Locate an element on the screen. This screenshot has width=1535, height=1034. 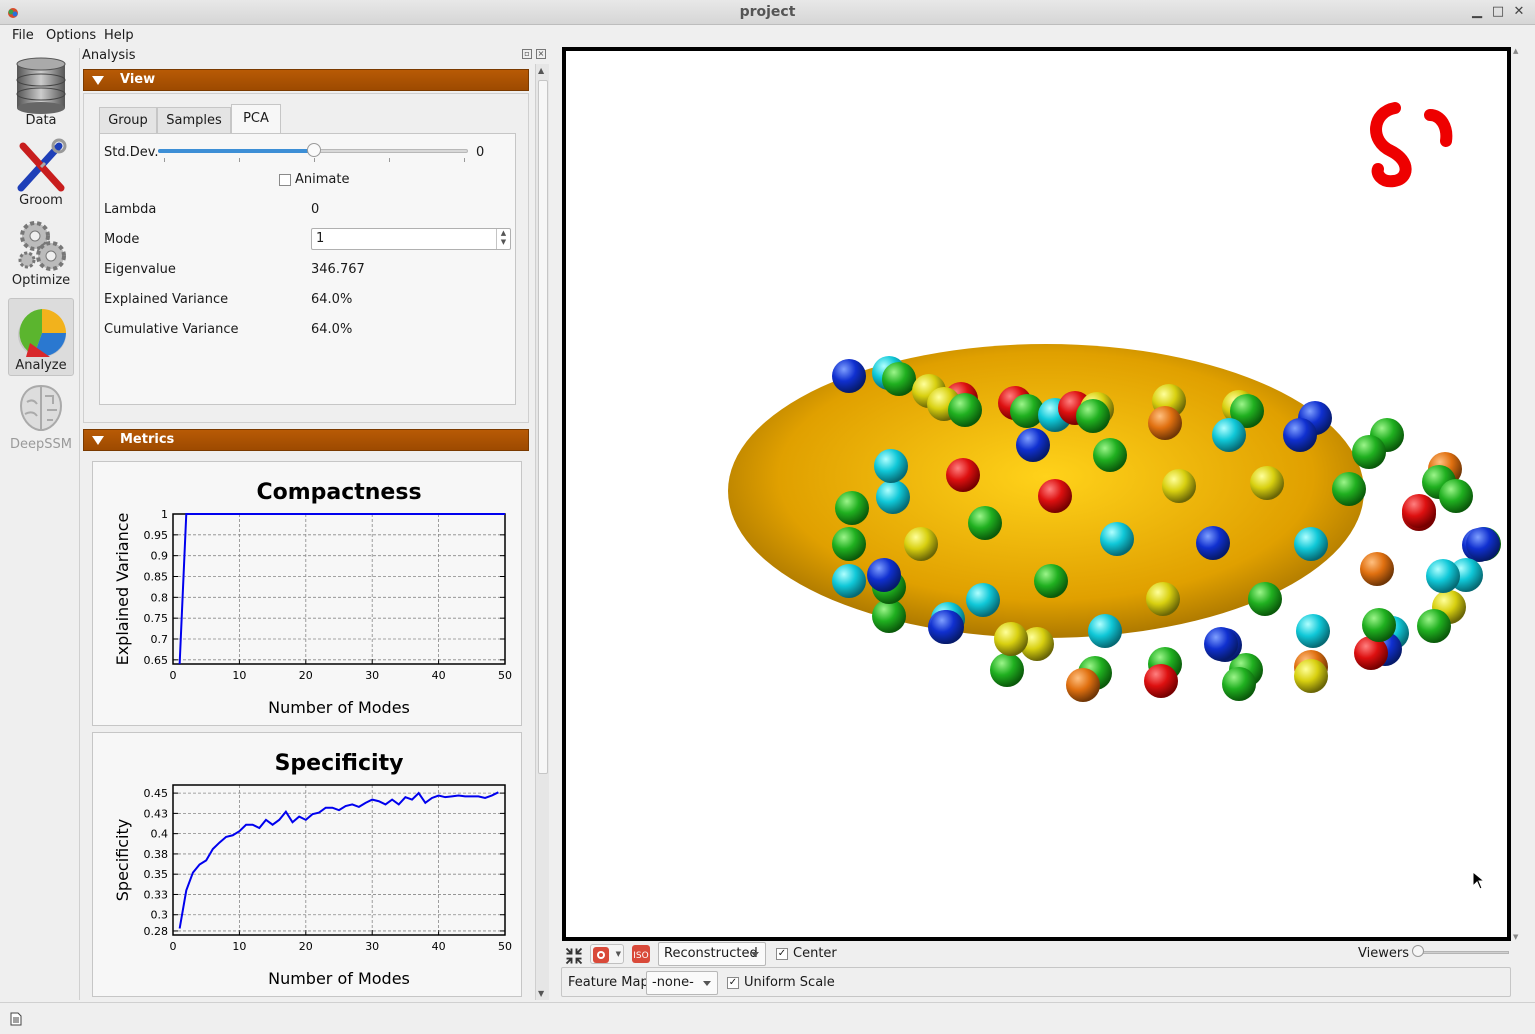
display-mode-value: Reconstructed is located at coordinates (711, 953).